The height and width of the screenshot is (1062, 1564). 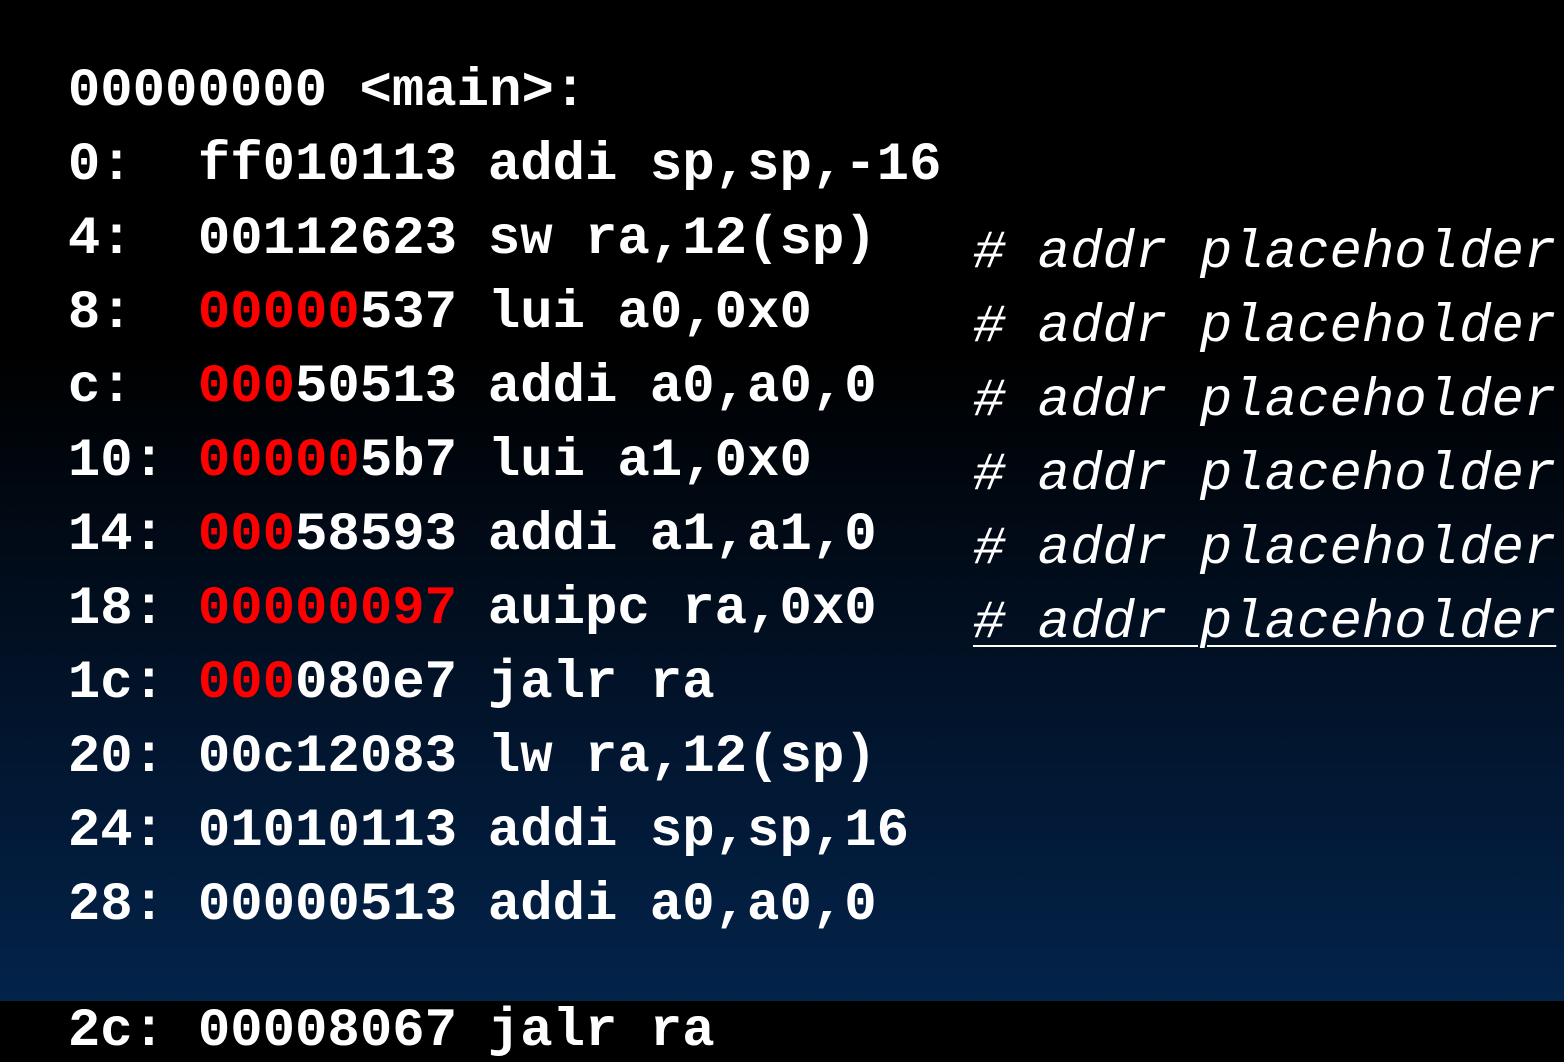 What do you see at coordinates (116, 1031) in the screenshot?
I see `line-address: 2c:` at bounding box center [116, 1031].